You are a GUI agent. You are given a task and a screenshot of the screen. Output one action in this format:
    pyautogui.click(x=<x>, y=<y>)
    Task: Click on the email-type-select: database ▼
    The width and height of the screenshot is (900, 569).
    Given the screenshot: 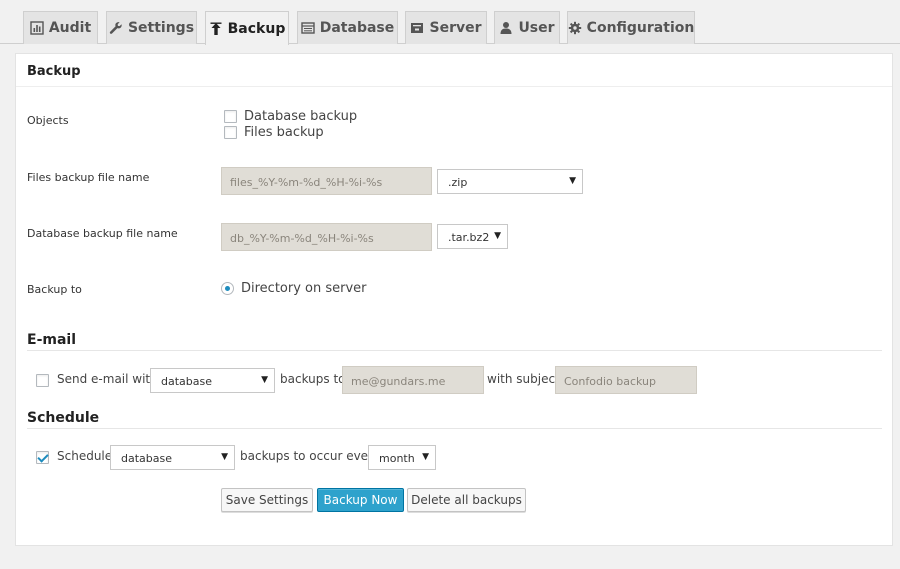 What is the action you would take?
    pyautogui.click(x=212, y=380)
    